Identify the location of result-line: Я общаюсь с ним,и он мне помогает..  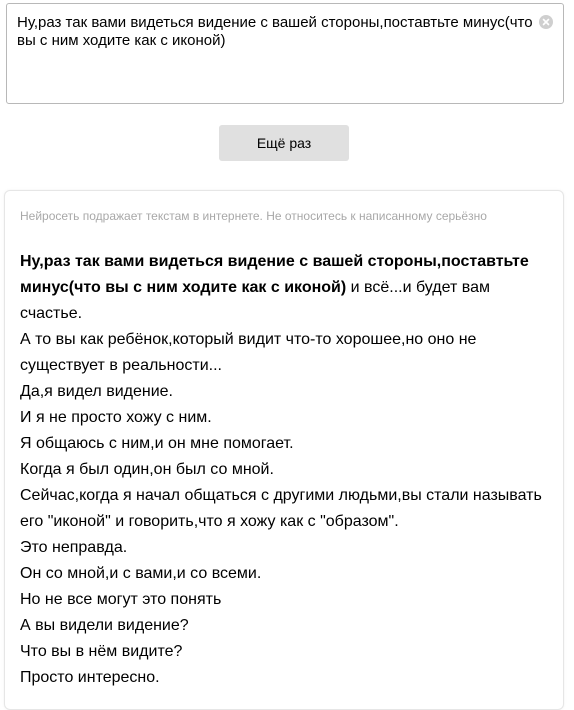
(157, 443).